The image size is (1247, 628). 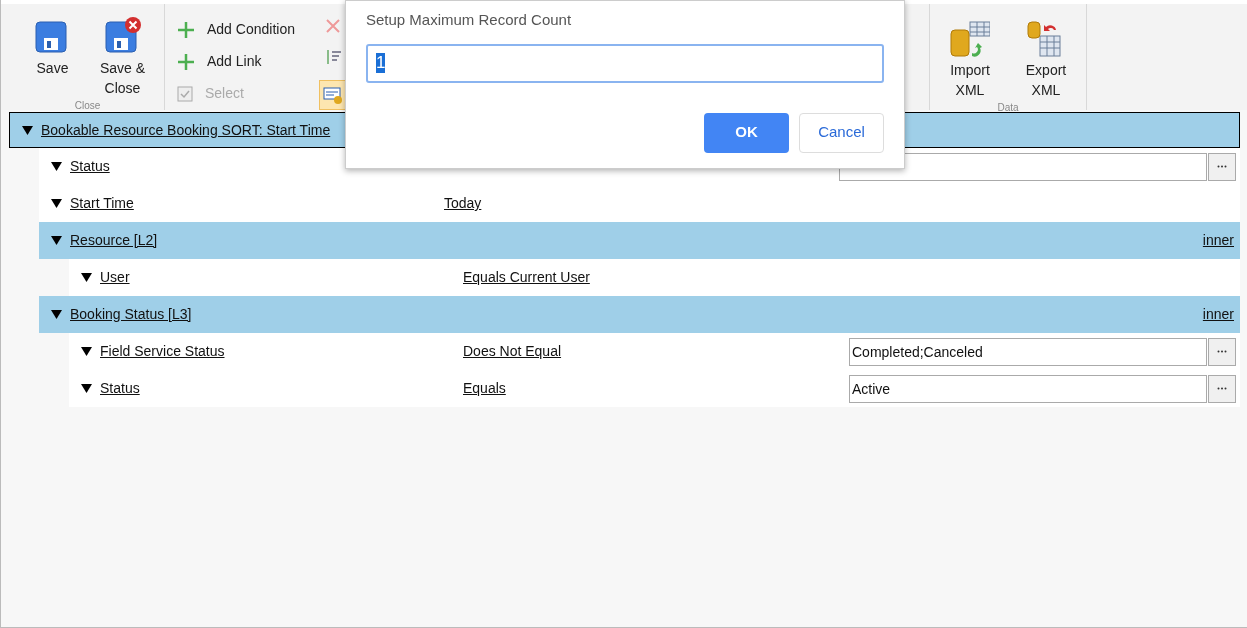 What do you see at coordinates (526, 277) in the screenshot?
I see `operator-link: Equals Current User` at bounding box center [526, 277].